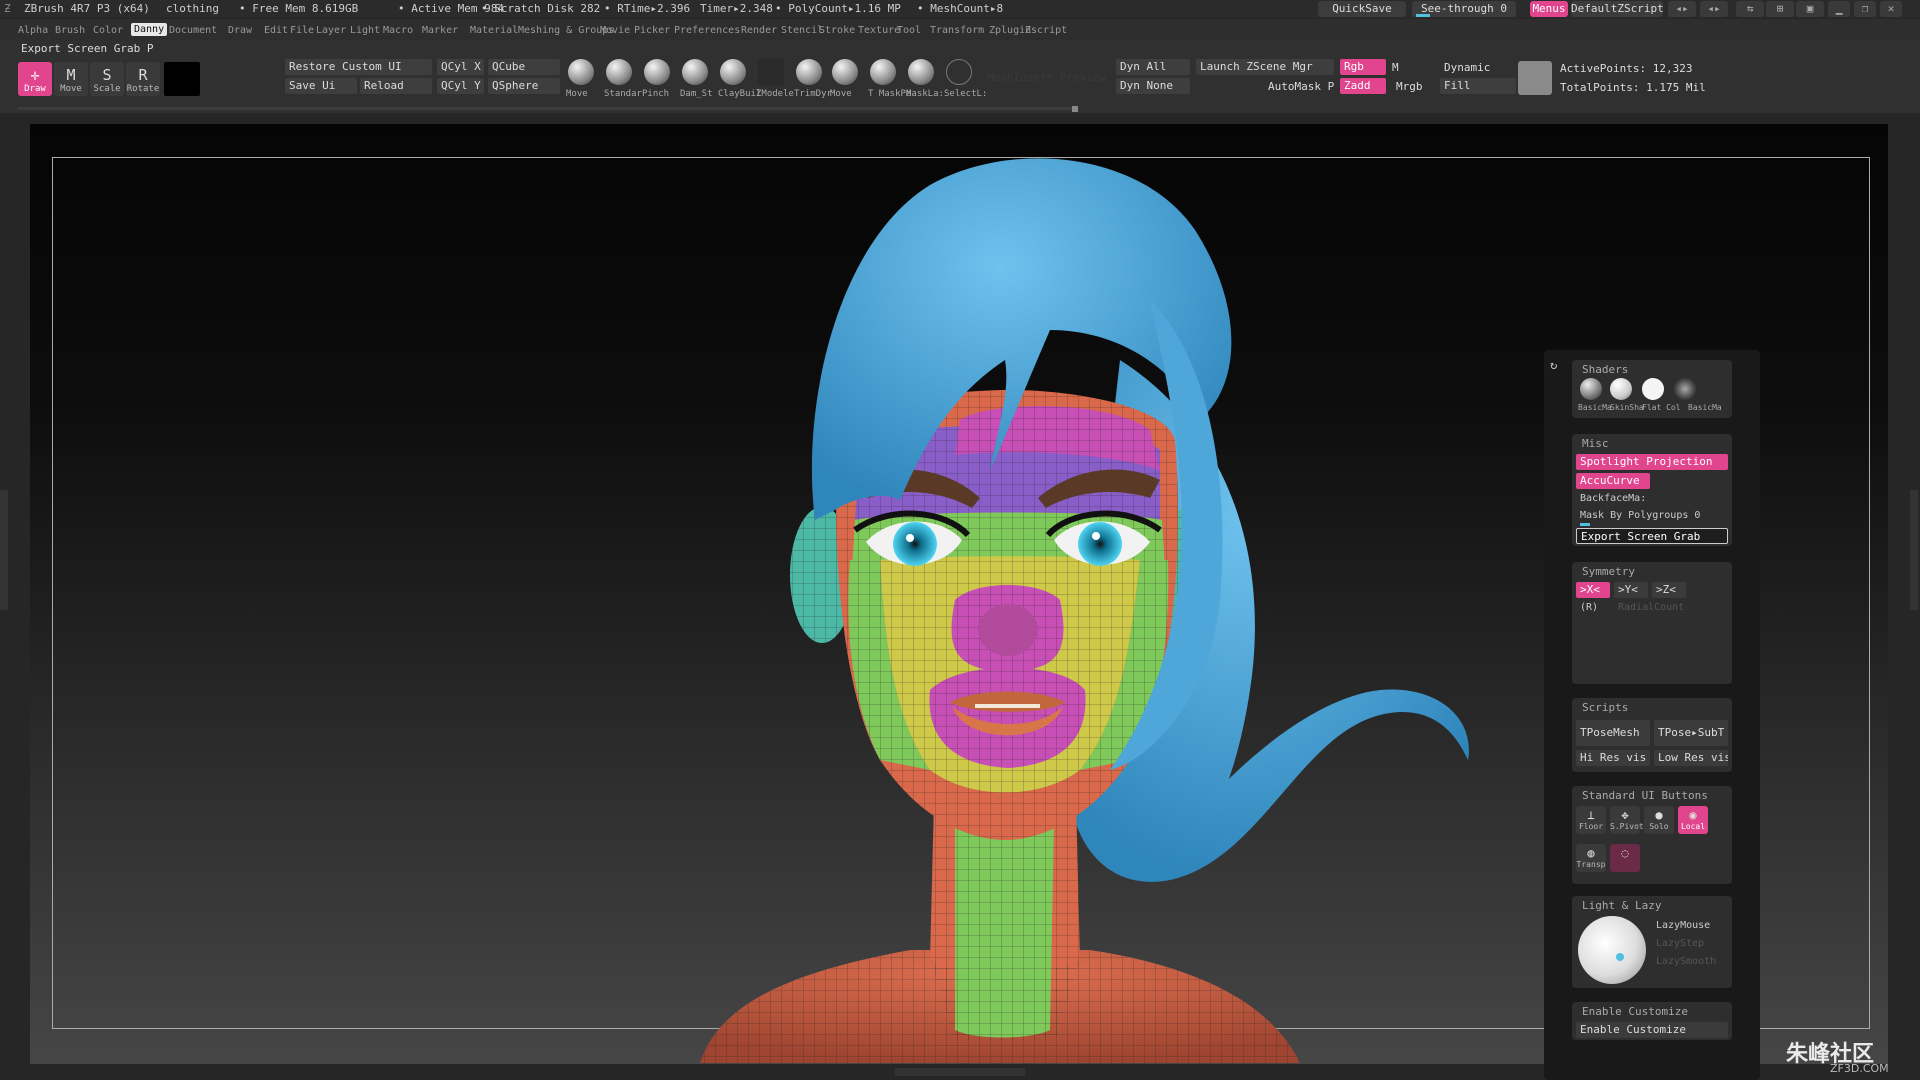 The width and height of the screenshot is (1920, 1080). Describe the element at coordinates (1669, 590) in the screenshot. I see `symmetry-z-button: >Z<` at that location.